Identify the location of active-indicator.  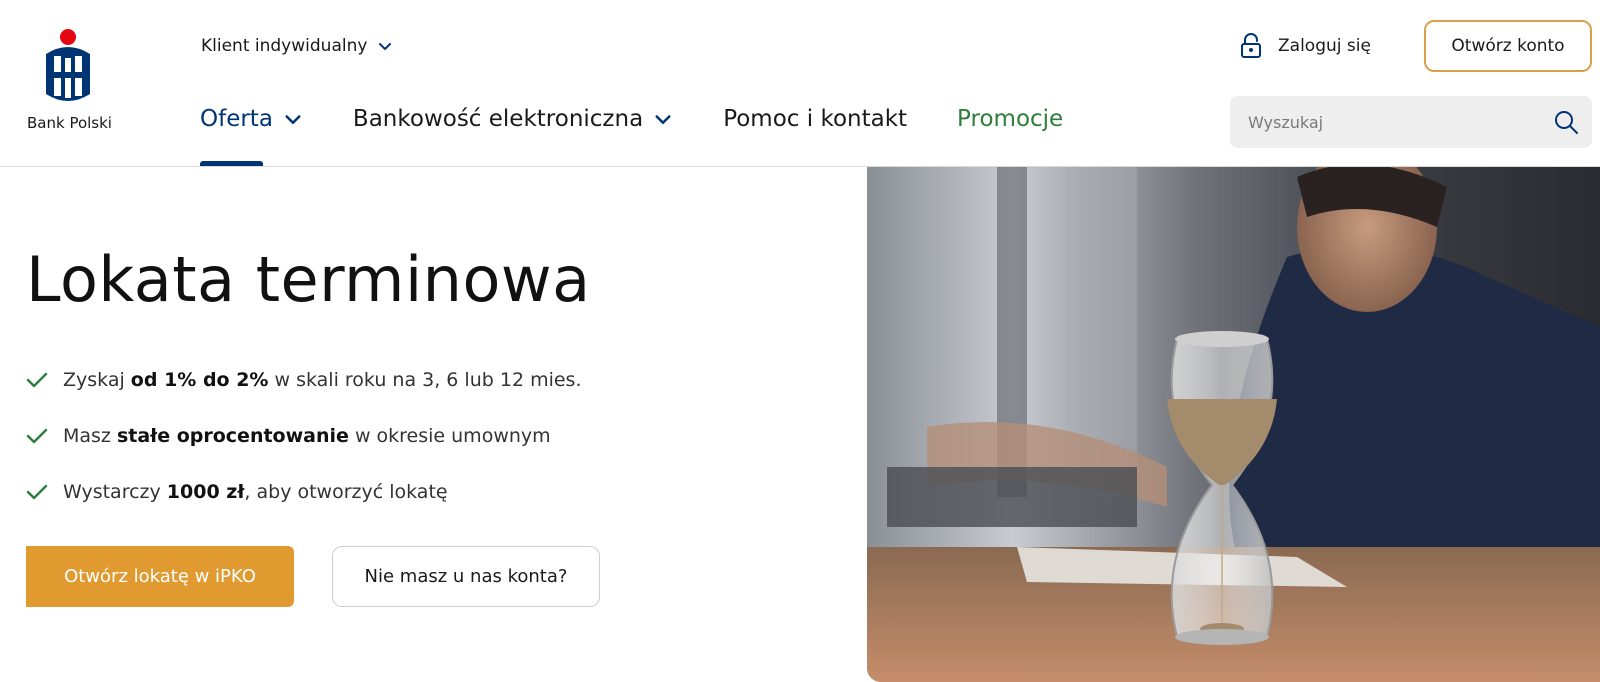
(231, 163).